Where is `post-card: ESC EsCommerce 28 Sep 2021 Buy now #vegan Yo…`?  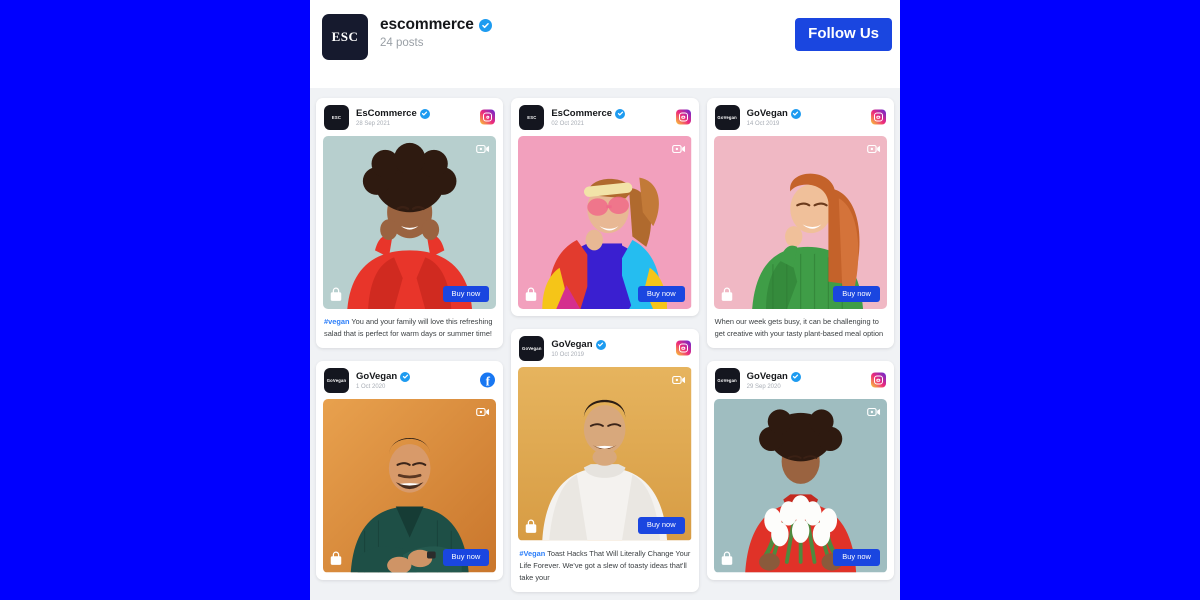 post-card: ESC EsCommerce 28 Sep 2021 Buy now #vegan Yo… is located at coordinates (410, 223).